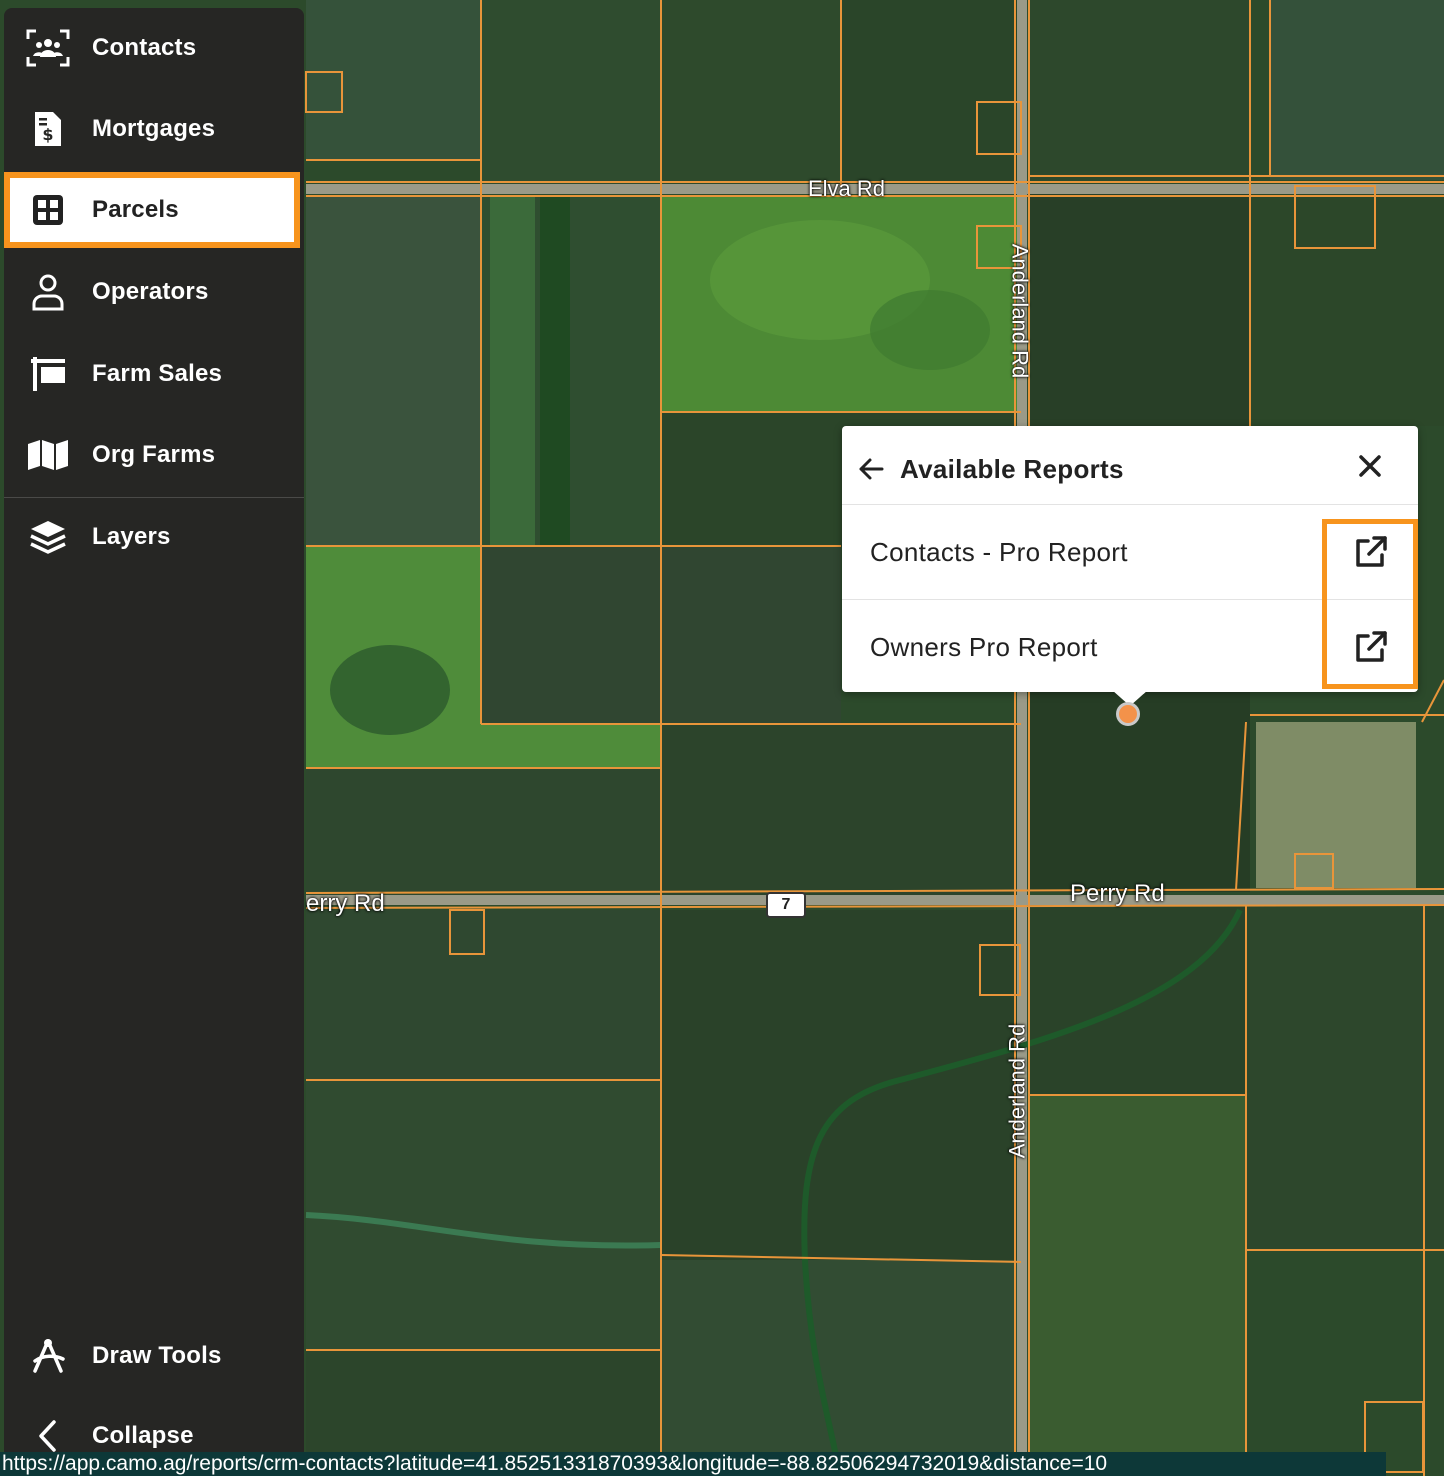  Describe the element at coordinates (1017, 1091) in the screenshot. I see `road-label-anderland-bottom: Anderland Rd` at that location.